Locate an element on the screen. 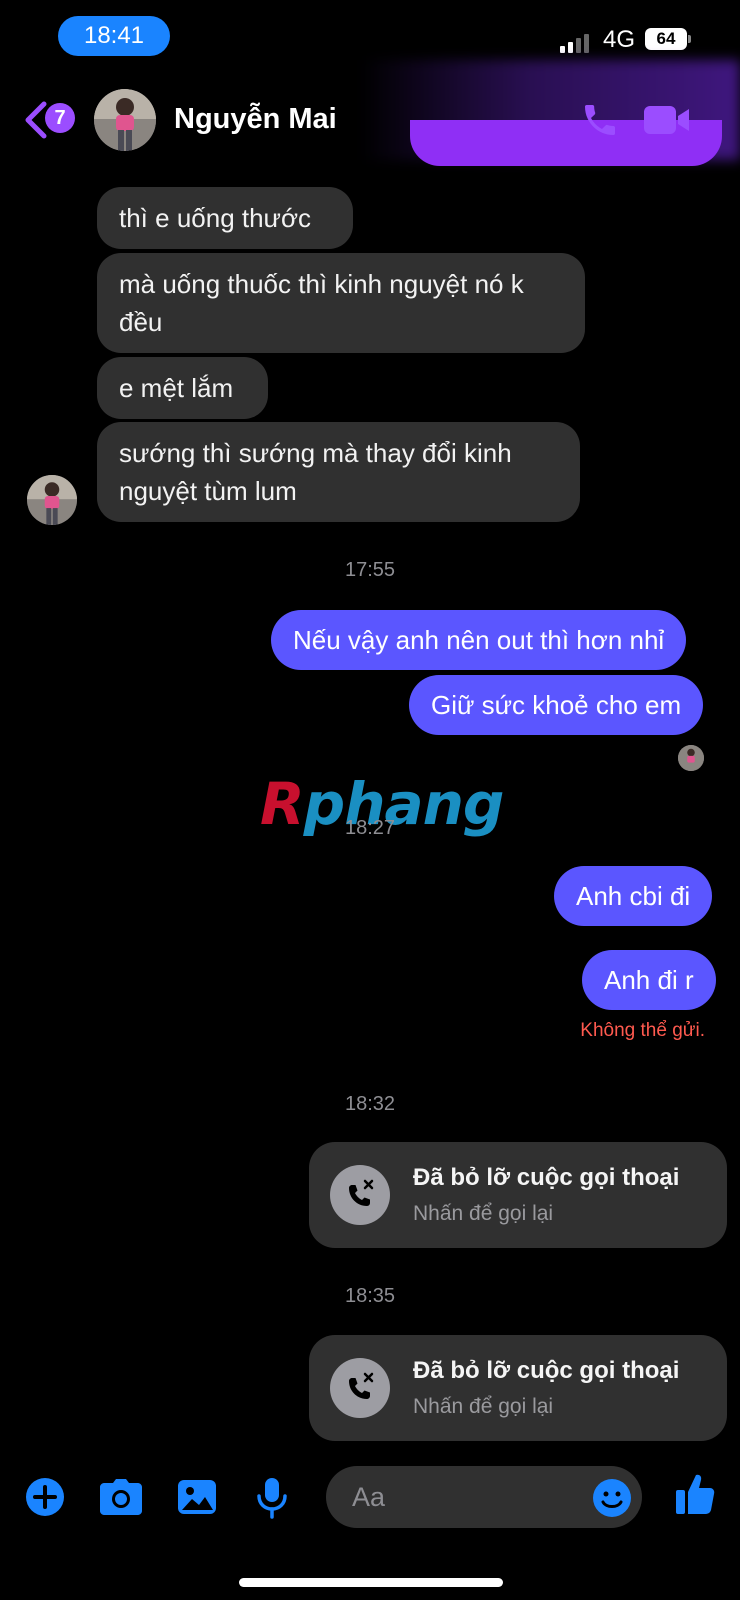 Image resolution: width=740 pixels, height=1600 pixels. incoming-message: mà uống thuốc thì kinh nguyệt nó k đều is located at coordinates (341, 303).